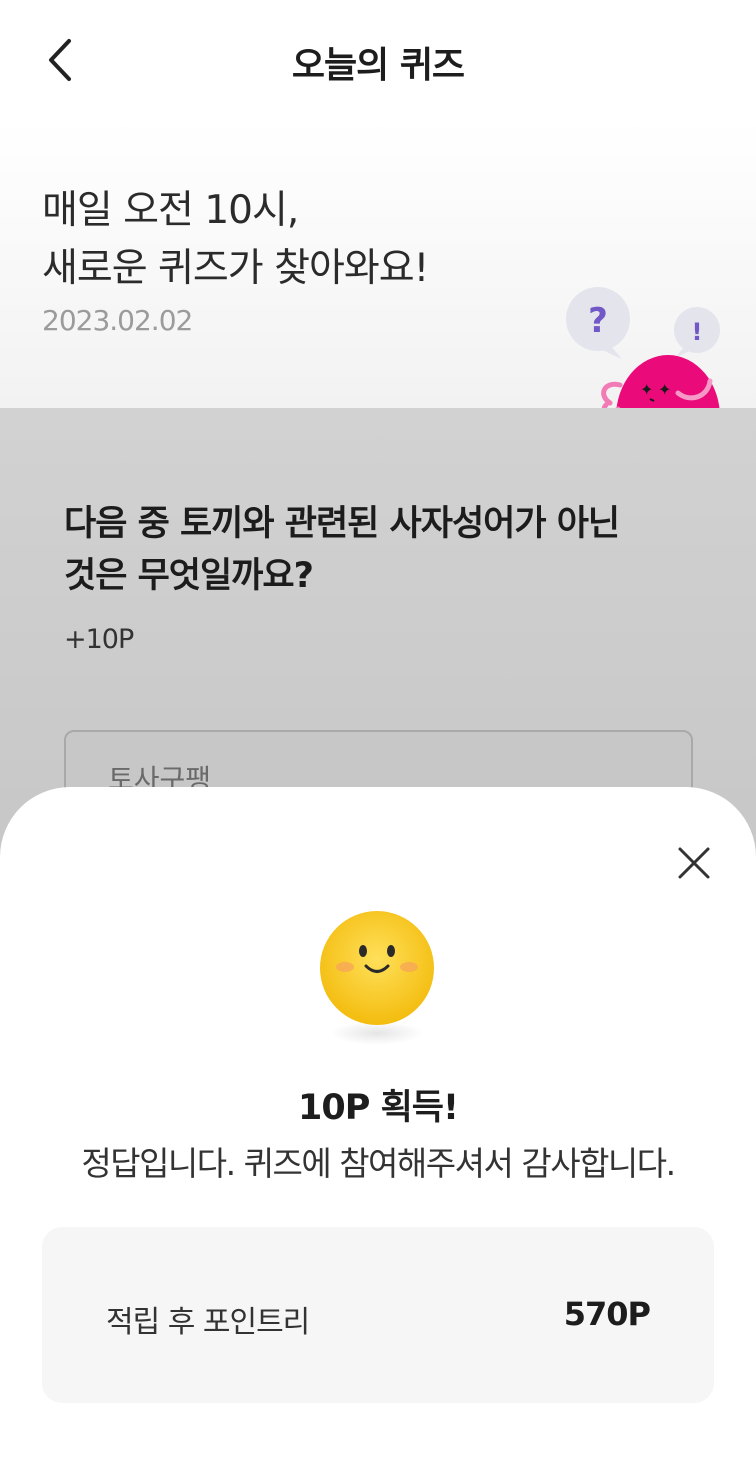 The width and height of the screenshot is (756, 1469). Describe the element at coordinates (378, 65) in the screenshot. I see `page-title: 오늘의 퀴즈` at that location.